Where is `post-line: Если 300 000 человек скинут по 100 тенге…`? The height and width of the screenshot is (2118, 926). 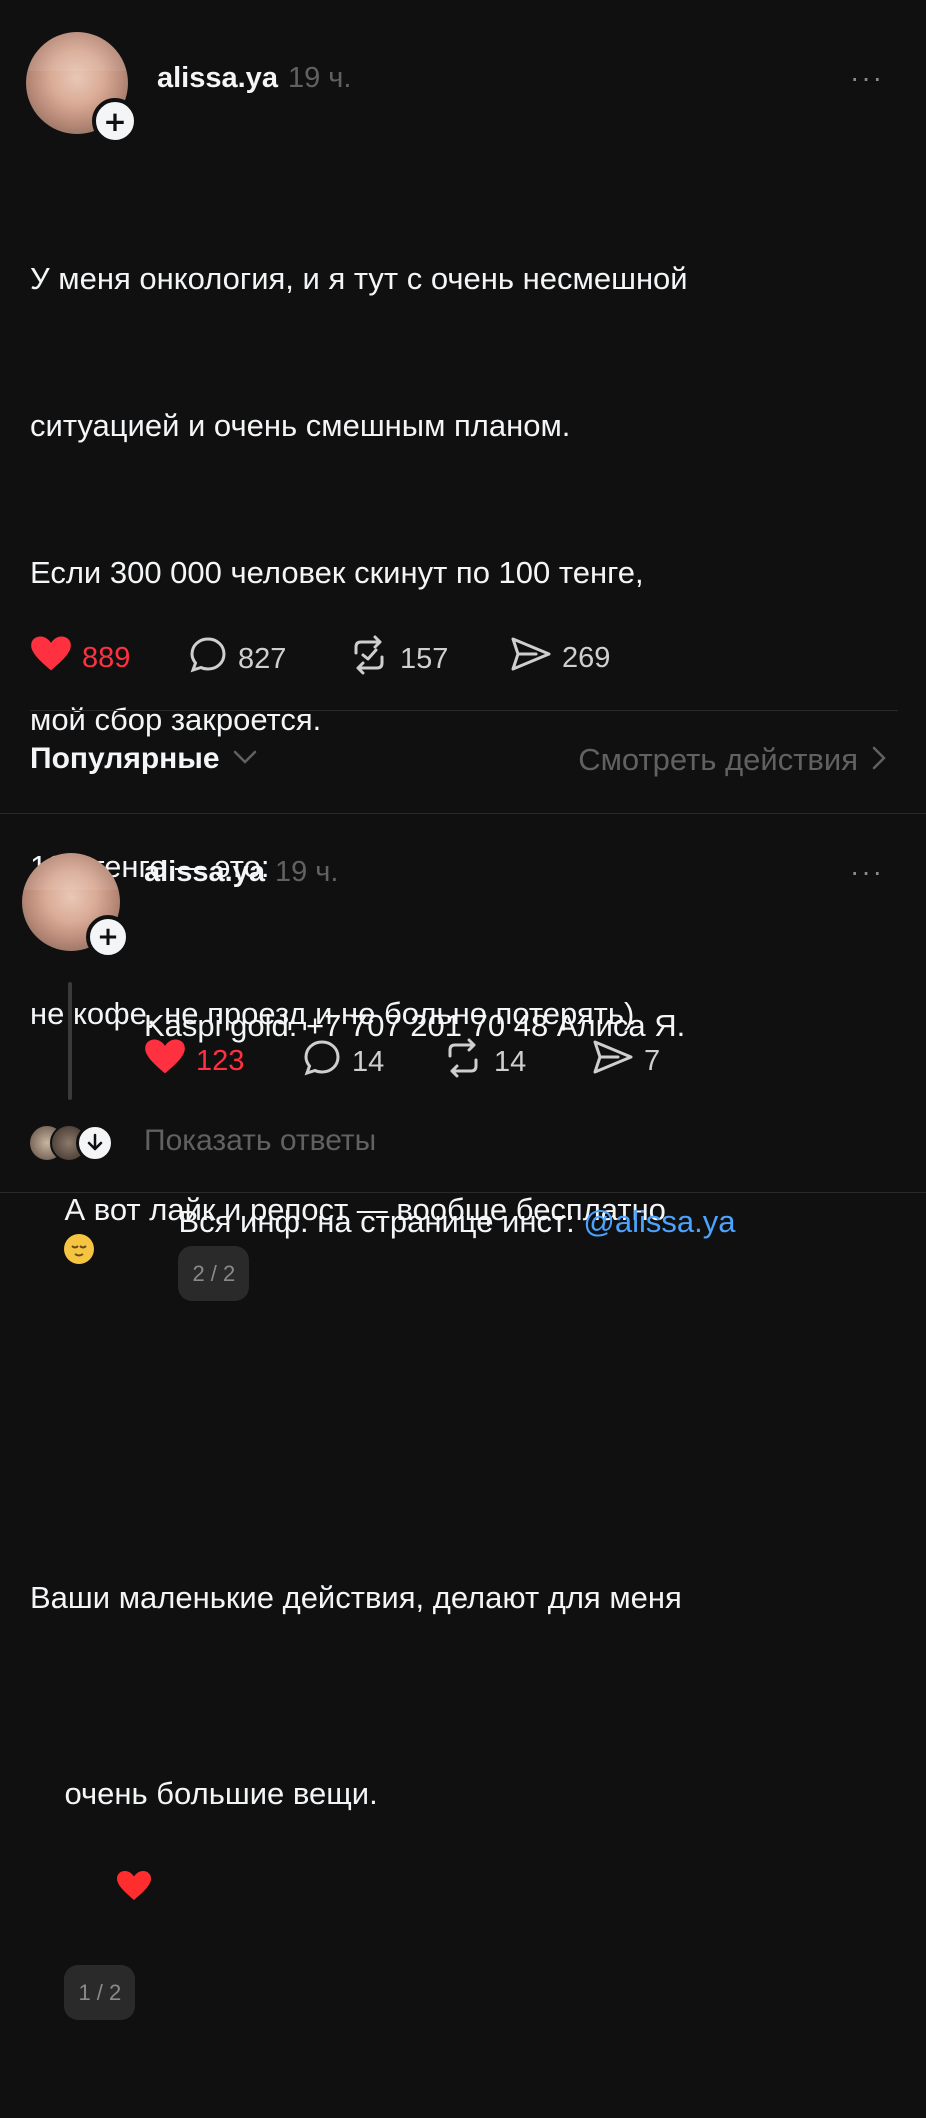 post-line: Если 300 000 человек скинут по 100 тенге… is located at coordinates (337, 572).